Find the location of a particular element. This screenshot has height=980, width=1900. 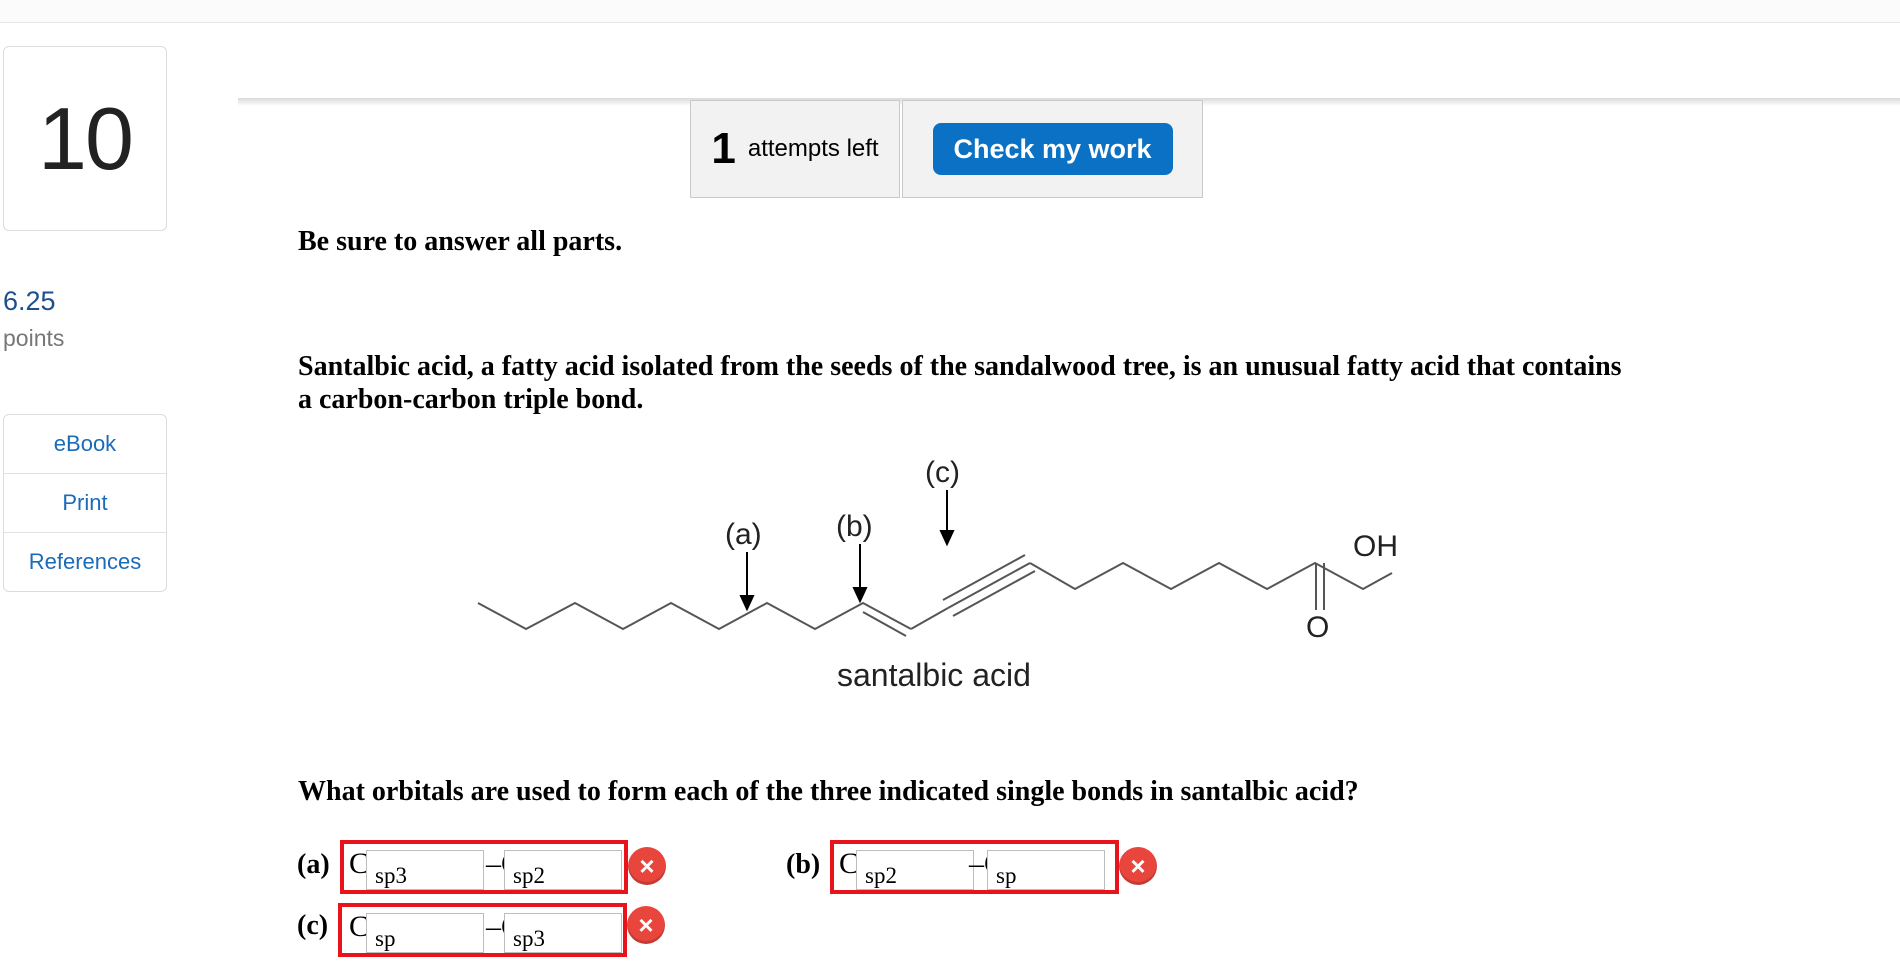

check-my-work-button: Check my work is located at coordinates (1052, 149).